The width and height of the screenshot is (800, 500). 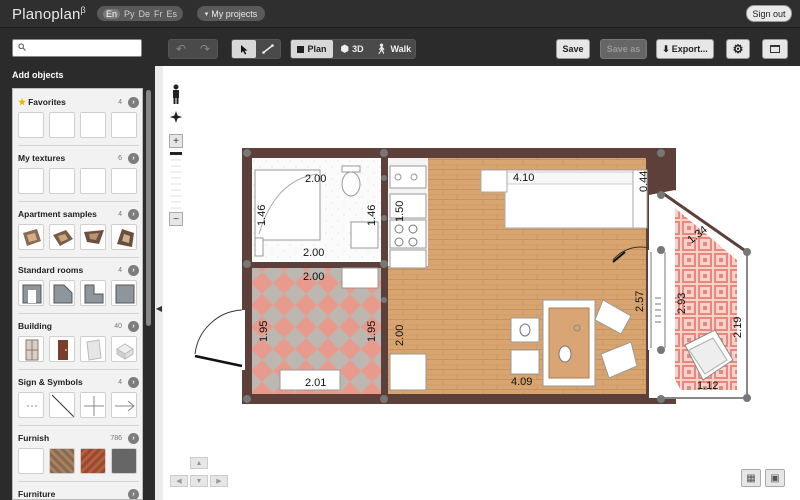 What do you see at coordinates (129, 14) in the screenshot?
I see `lang-ru: Ру` at bounding box center [129, 14].